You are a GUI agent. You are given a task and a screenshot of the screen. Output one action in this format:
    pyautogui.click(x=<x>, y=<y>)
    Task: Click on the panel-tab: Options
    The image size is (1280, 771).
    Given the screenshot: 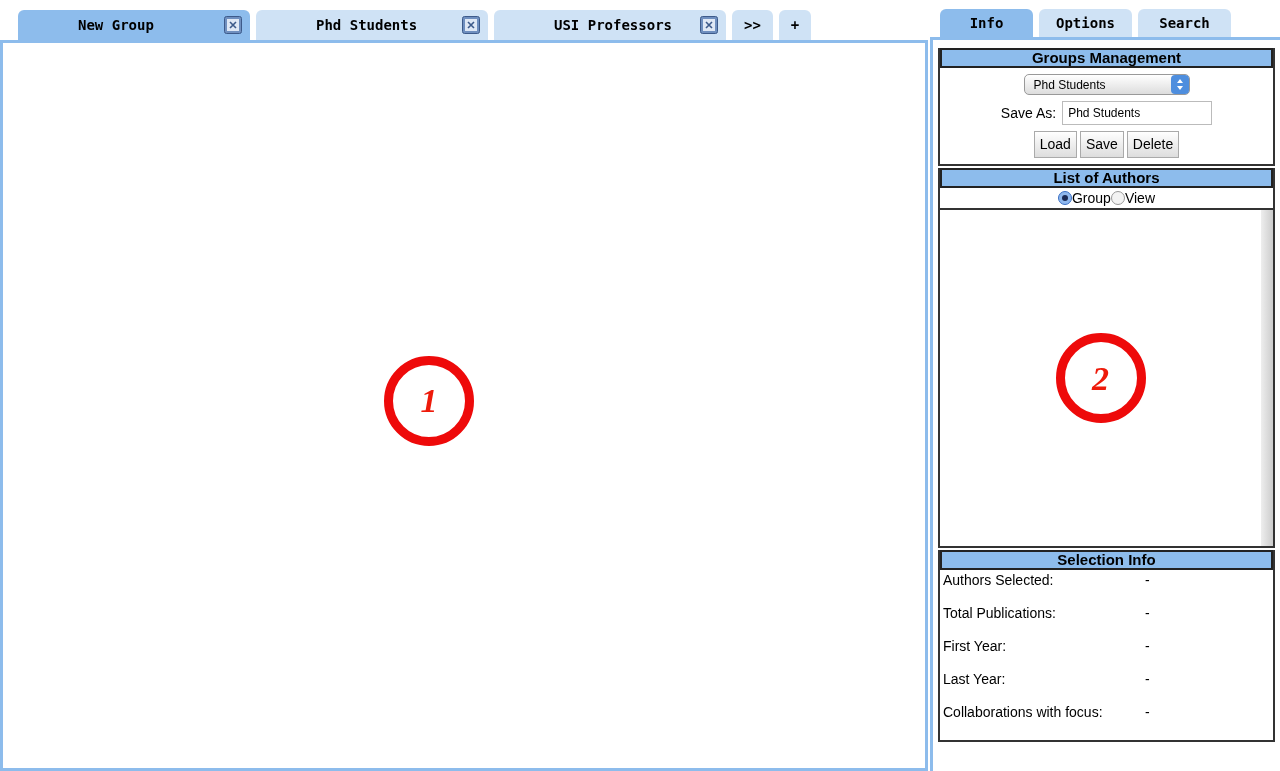 What is the action you would take?
    pyautogui.click(x=1085, y=23)
    